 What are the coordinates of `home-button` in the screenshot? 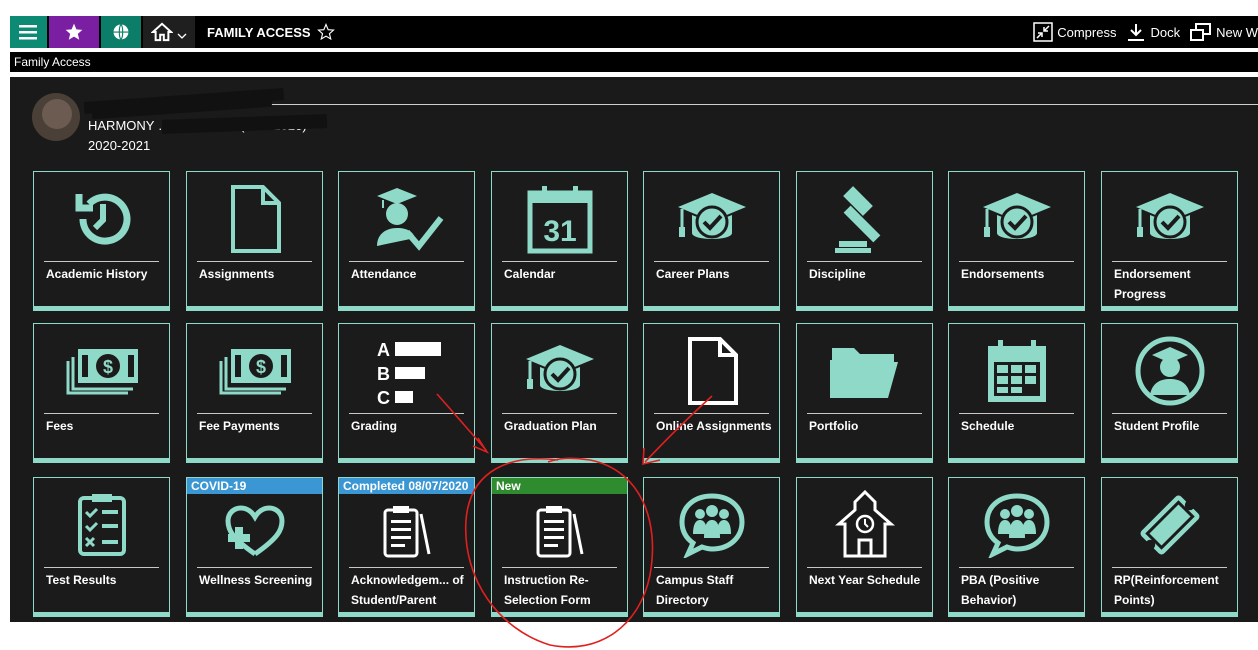 It's located at (169, 32).